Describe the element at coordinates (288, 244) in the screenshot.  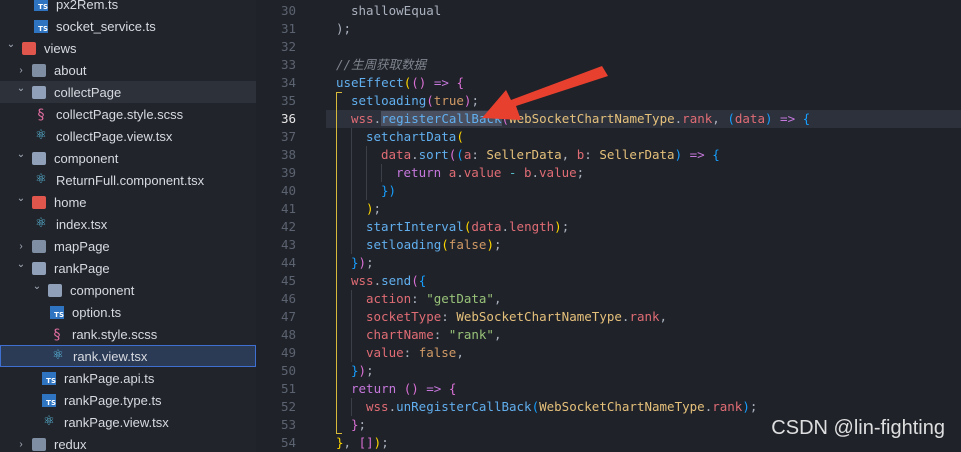
I see `line-number: 43` at that location.